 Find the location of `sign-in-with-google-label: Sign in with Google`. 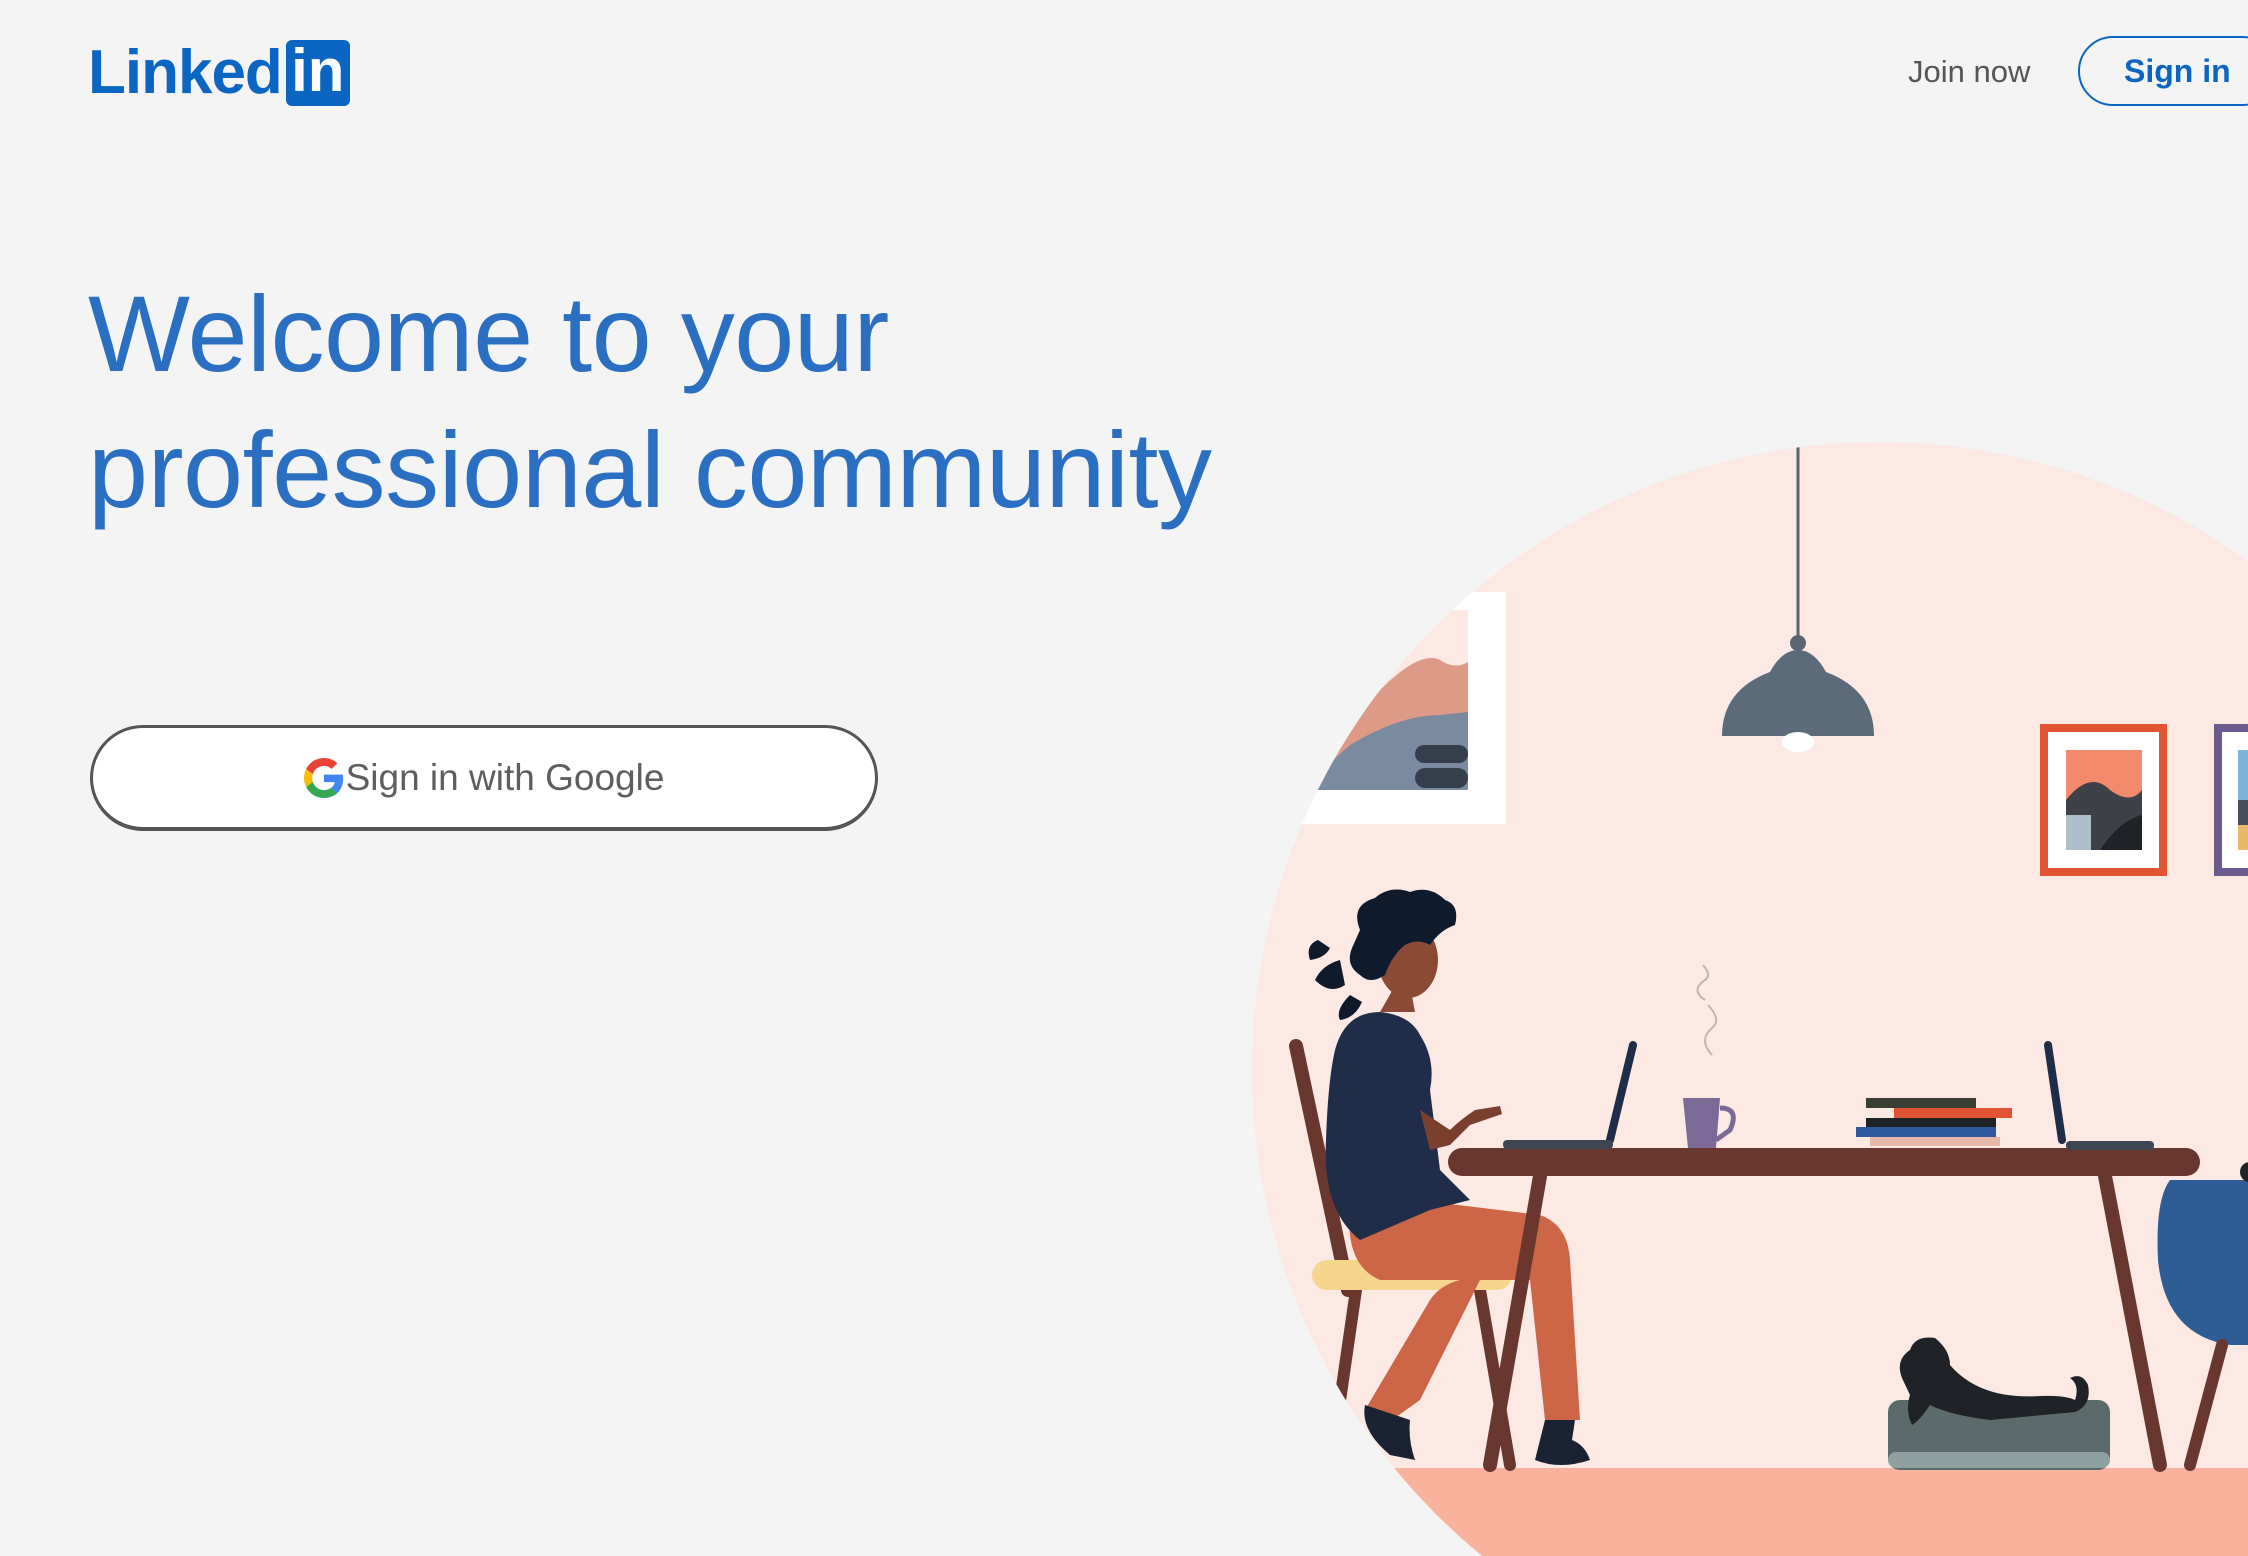

sign-in-with-google-label: Sign in with Google is located at coordinates (505, 777).